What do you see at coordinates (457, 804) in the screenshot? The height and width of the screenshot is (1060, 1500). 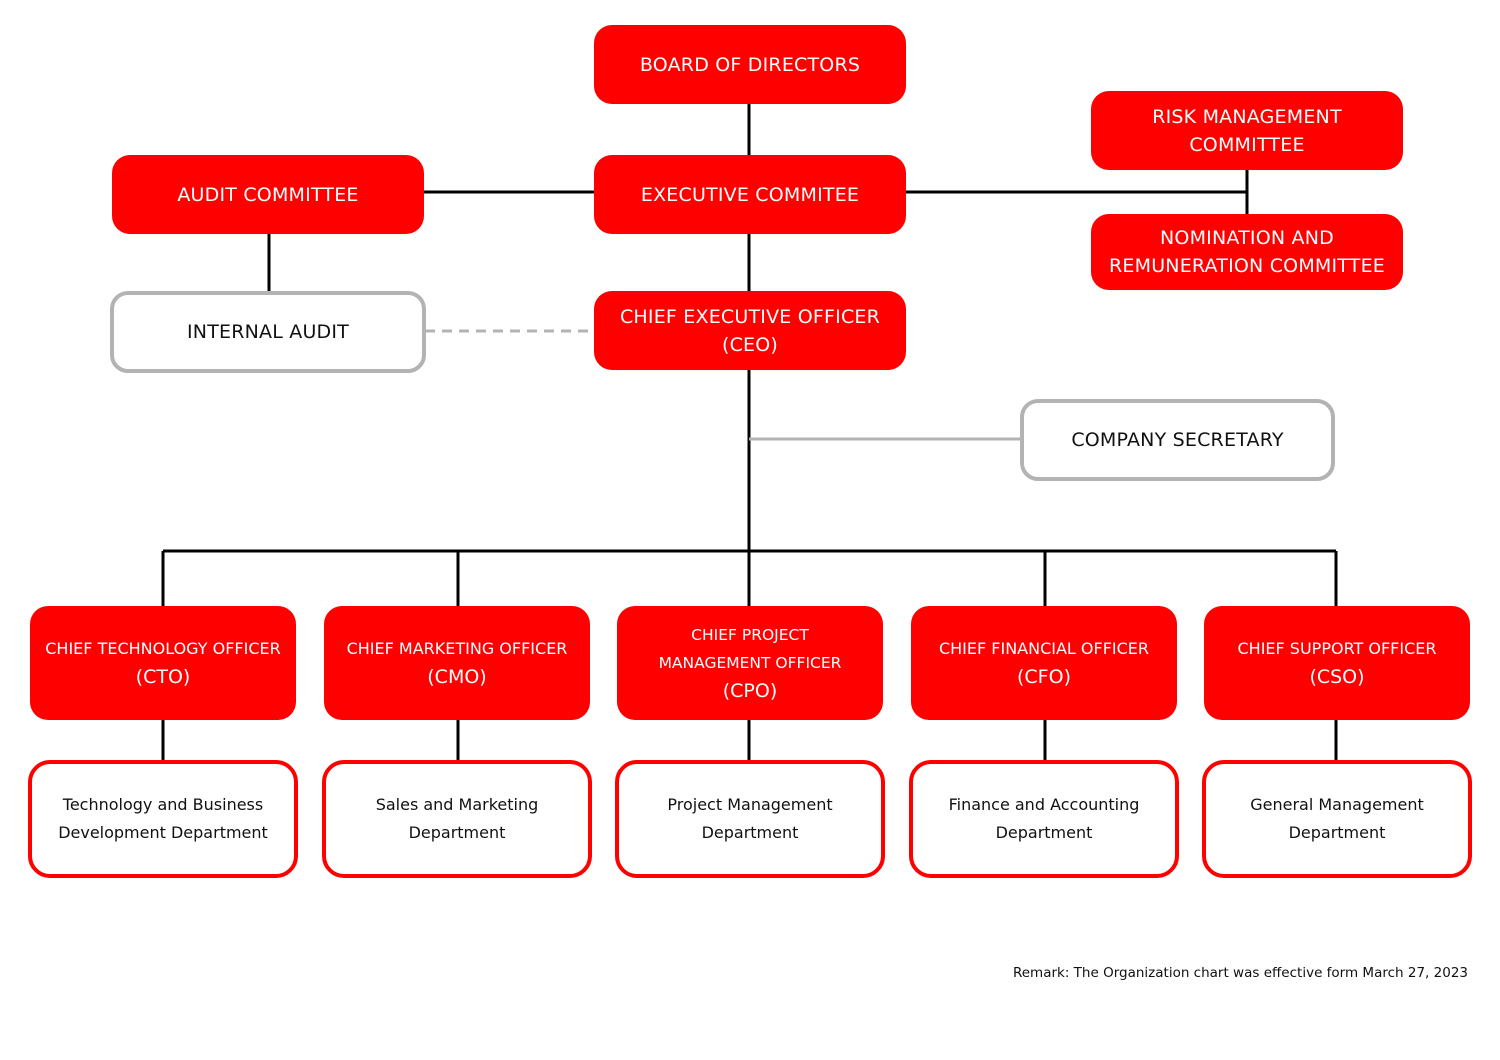 I see `department-line-1: Sales and Marketing` at bounding box center [457, 804].